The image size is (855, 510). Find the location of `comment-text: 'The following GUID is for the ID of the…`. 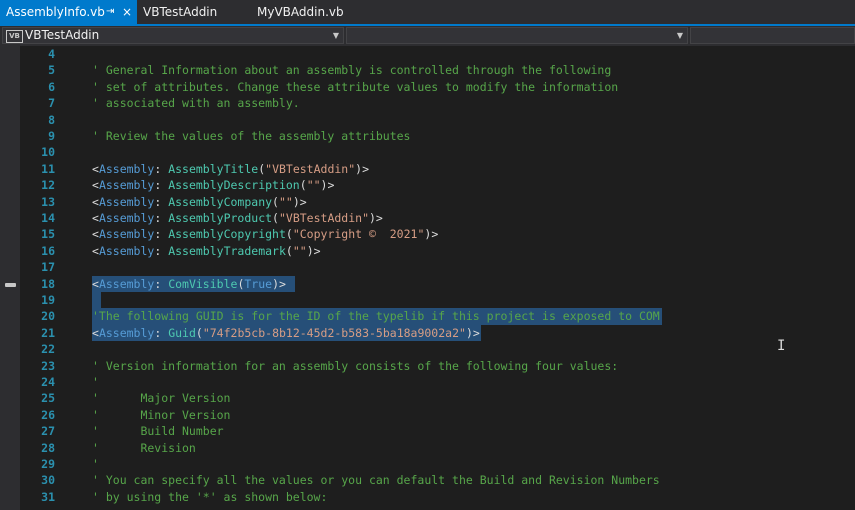

comment-text: 'The following GUID is for the ID of the… is located at coordinates (376, 316).